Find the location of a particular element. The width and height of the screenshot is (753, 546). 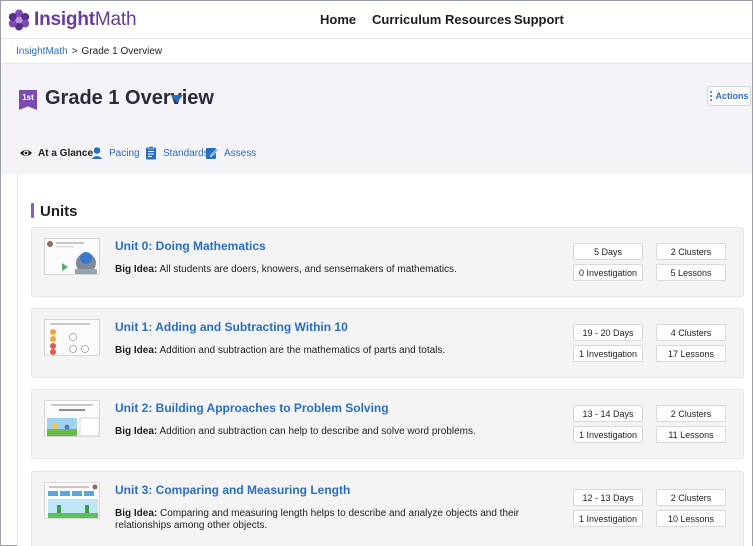

logo-flower-icon is located at coordinates (19, 20).